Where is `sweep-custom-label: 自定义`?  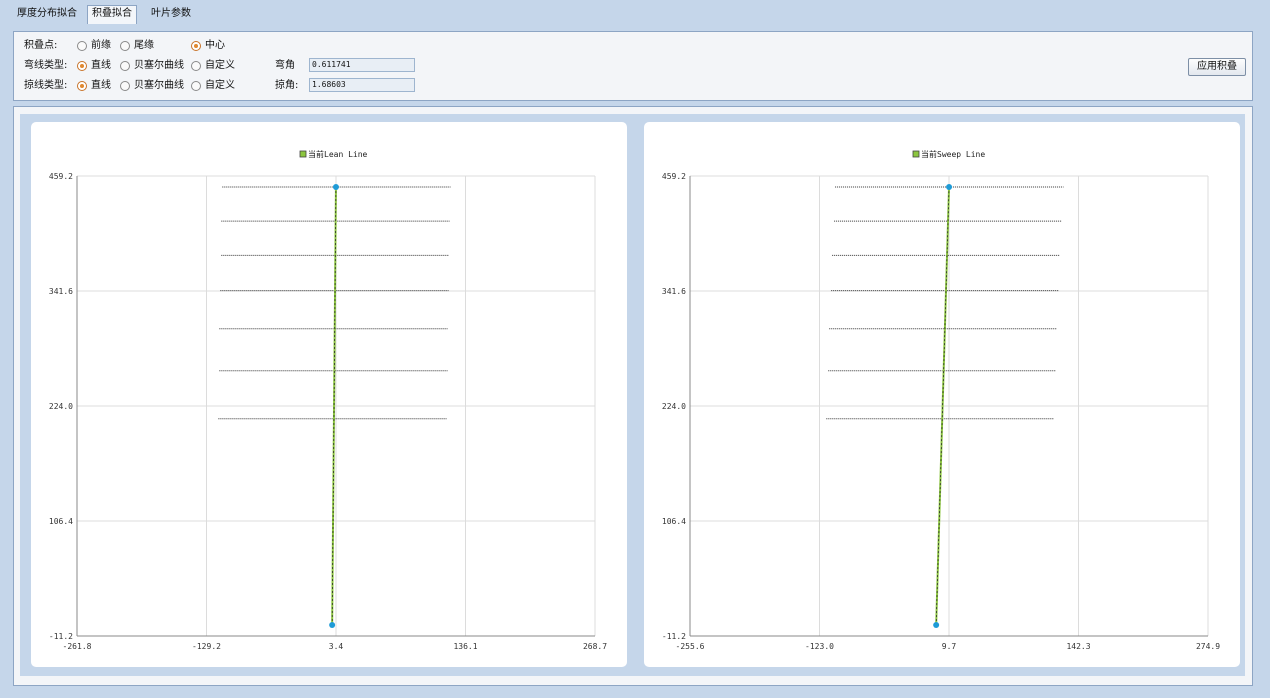 sweep-custom-label: 自定义 is located at coordinates (220, 85).